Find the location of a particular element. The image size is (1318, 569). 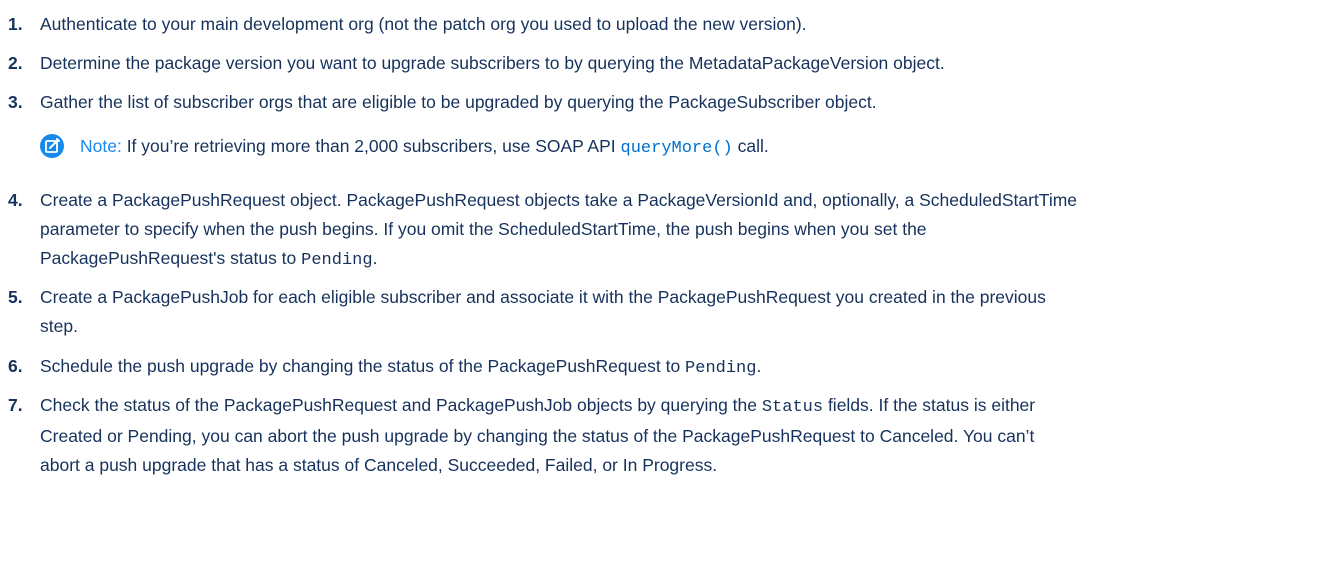

step-number: 7. is located at coordinates (15, 405).